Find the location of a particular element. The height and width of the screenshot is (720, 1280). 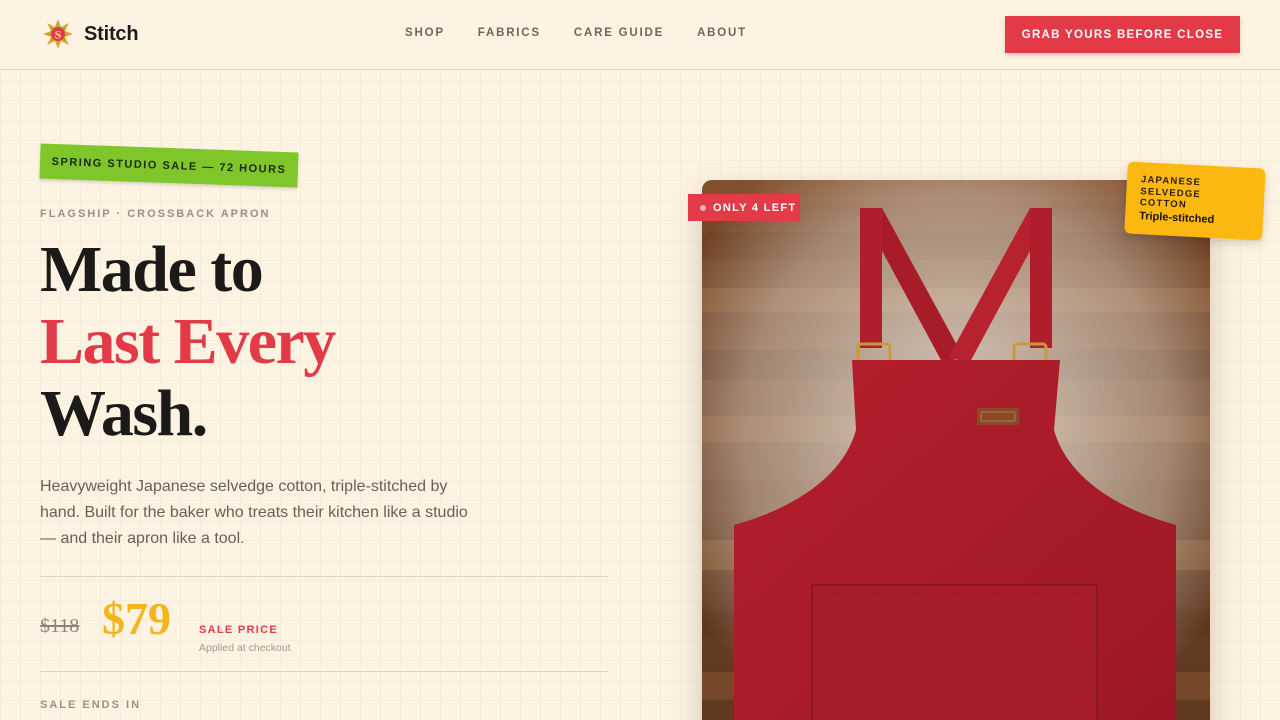

stock-badge-text: ONLY 4 LEFT is located at coordinates (755, 207).